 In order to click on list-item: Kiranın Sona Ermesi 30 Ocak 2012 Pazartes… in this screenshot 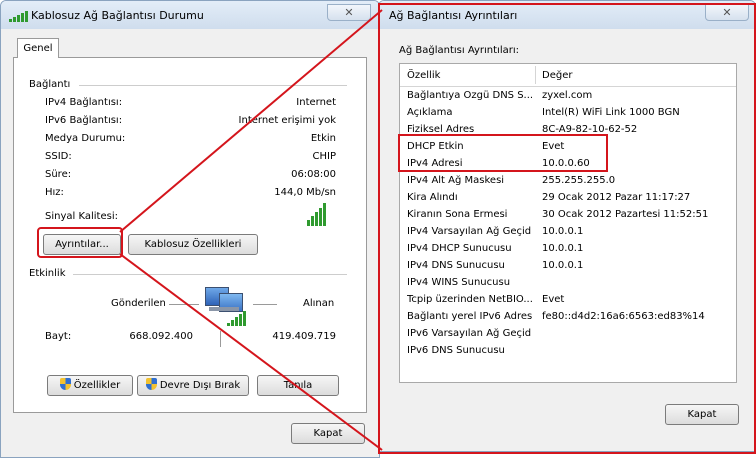, I will do `click(568, 215)`.